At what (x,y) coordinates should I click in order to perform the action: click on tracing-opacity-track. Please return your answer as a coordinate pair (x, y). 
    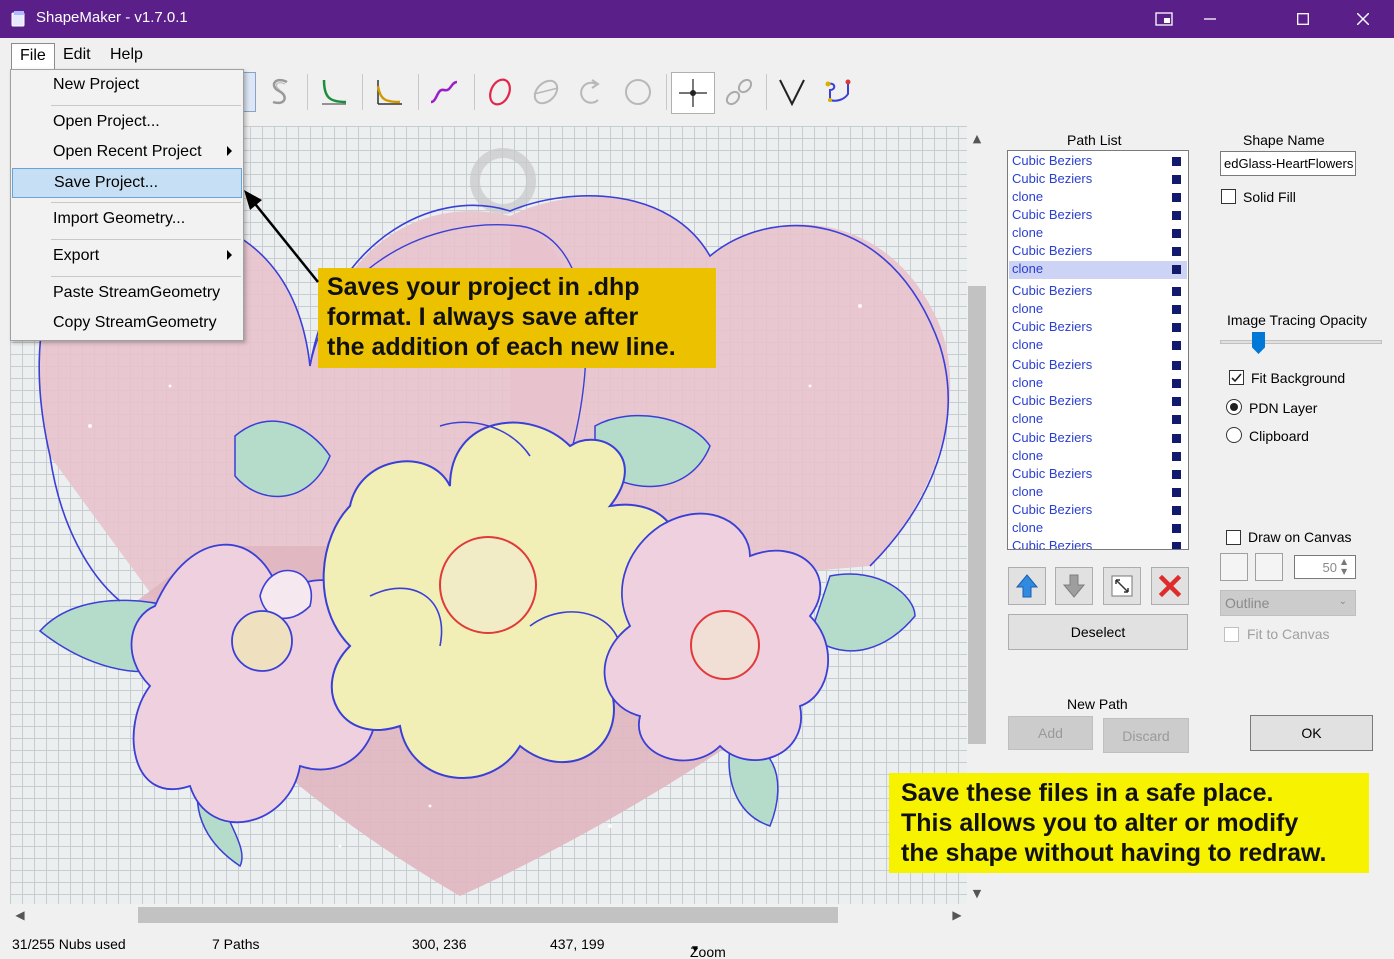
    Looking at the image, I should click on (1301, 342).